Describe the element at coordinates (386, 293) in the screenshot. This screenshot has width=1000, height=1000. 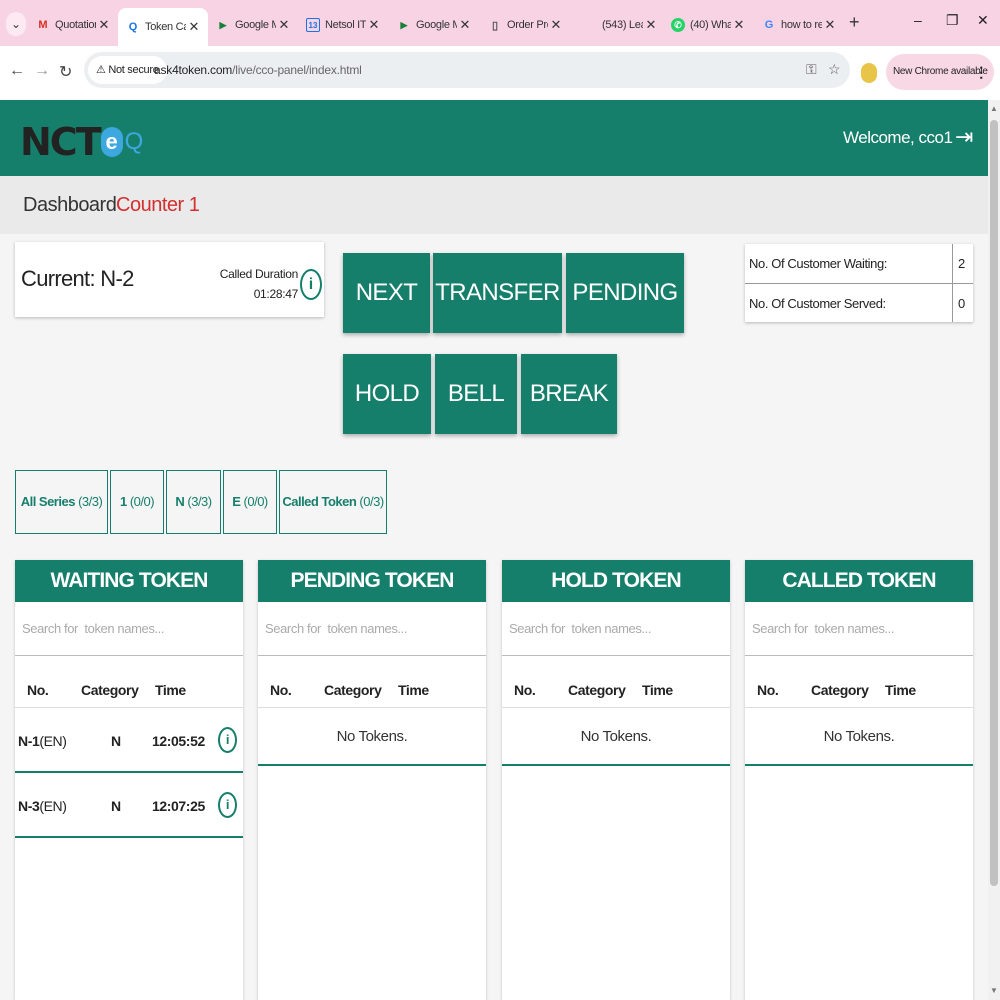
I see `next-button: NEXT` at that location.